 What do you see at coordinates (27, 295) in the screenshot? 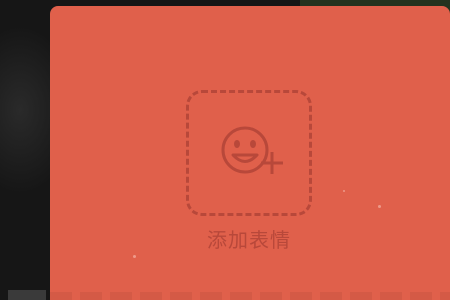
I see `background-corner` at bounding box center [27, 295].